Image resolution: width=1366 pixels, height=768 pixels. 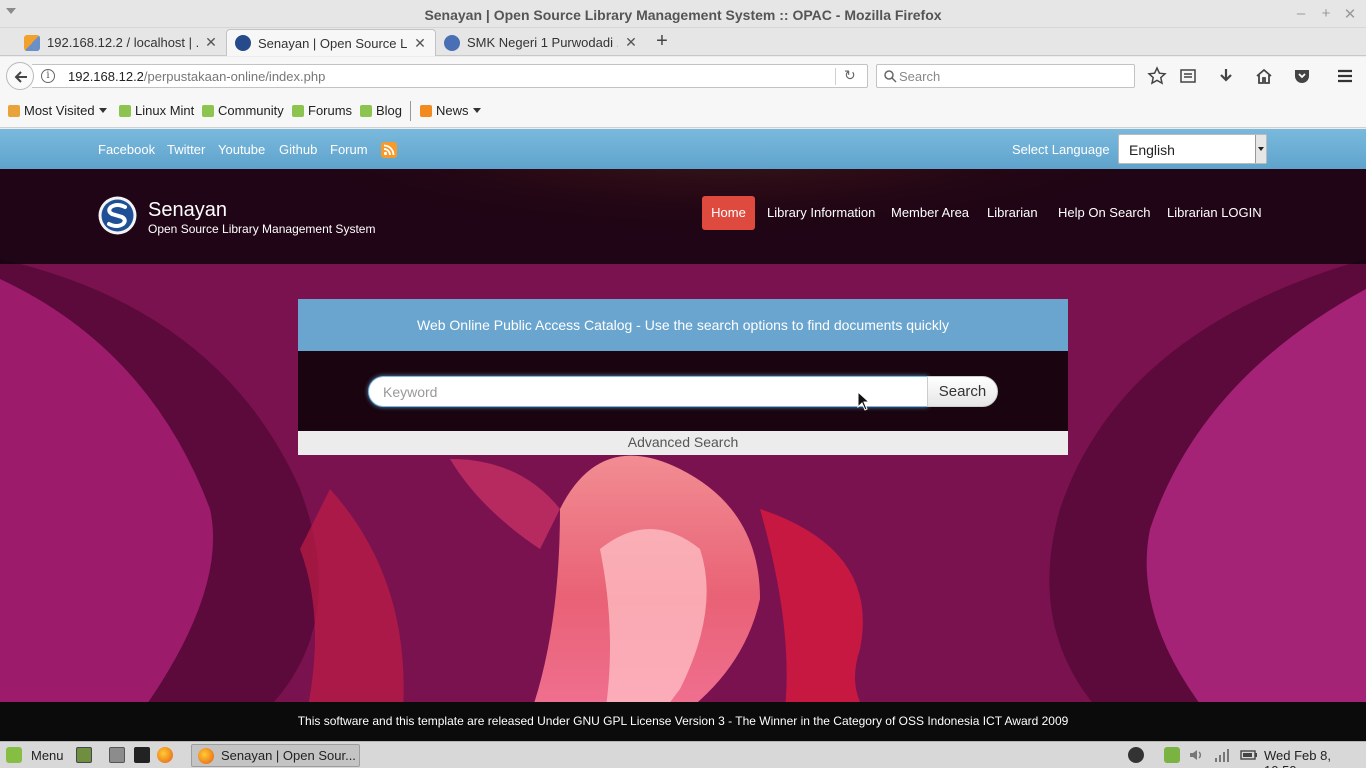 I want to click on terminal-icon, so click(x=142, y=755).